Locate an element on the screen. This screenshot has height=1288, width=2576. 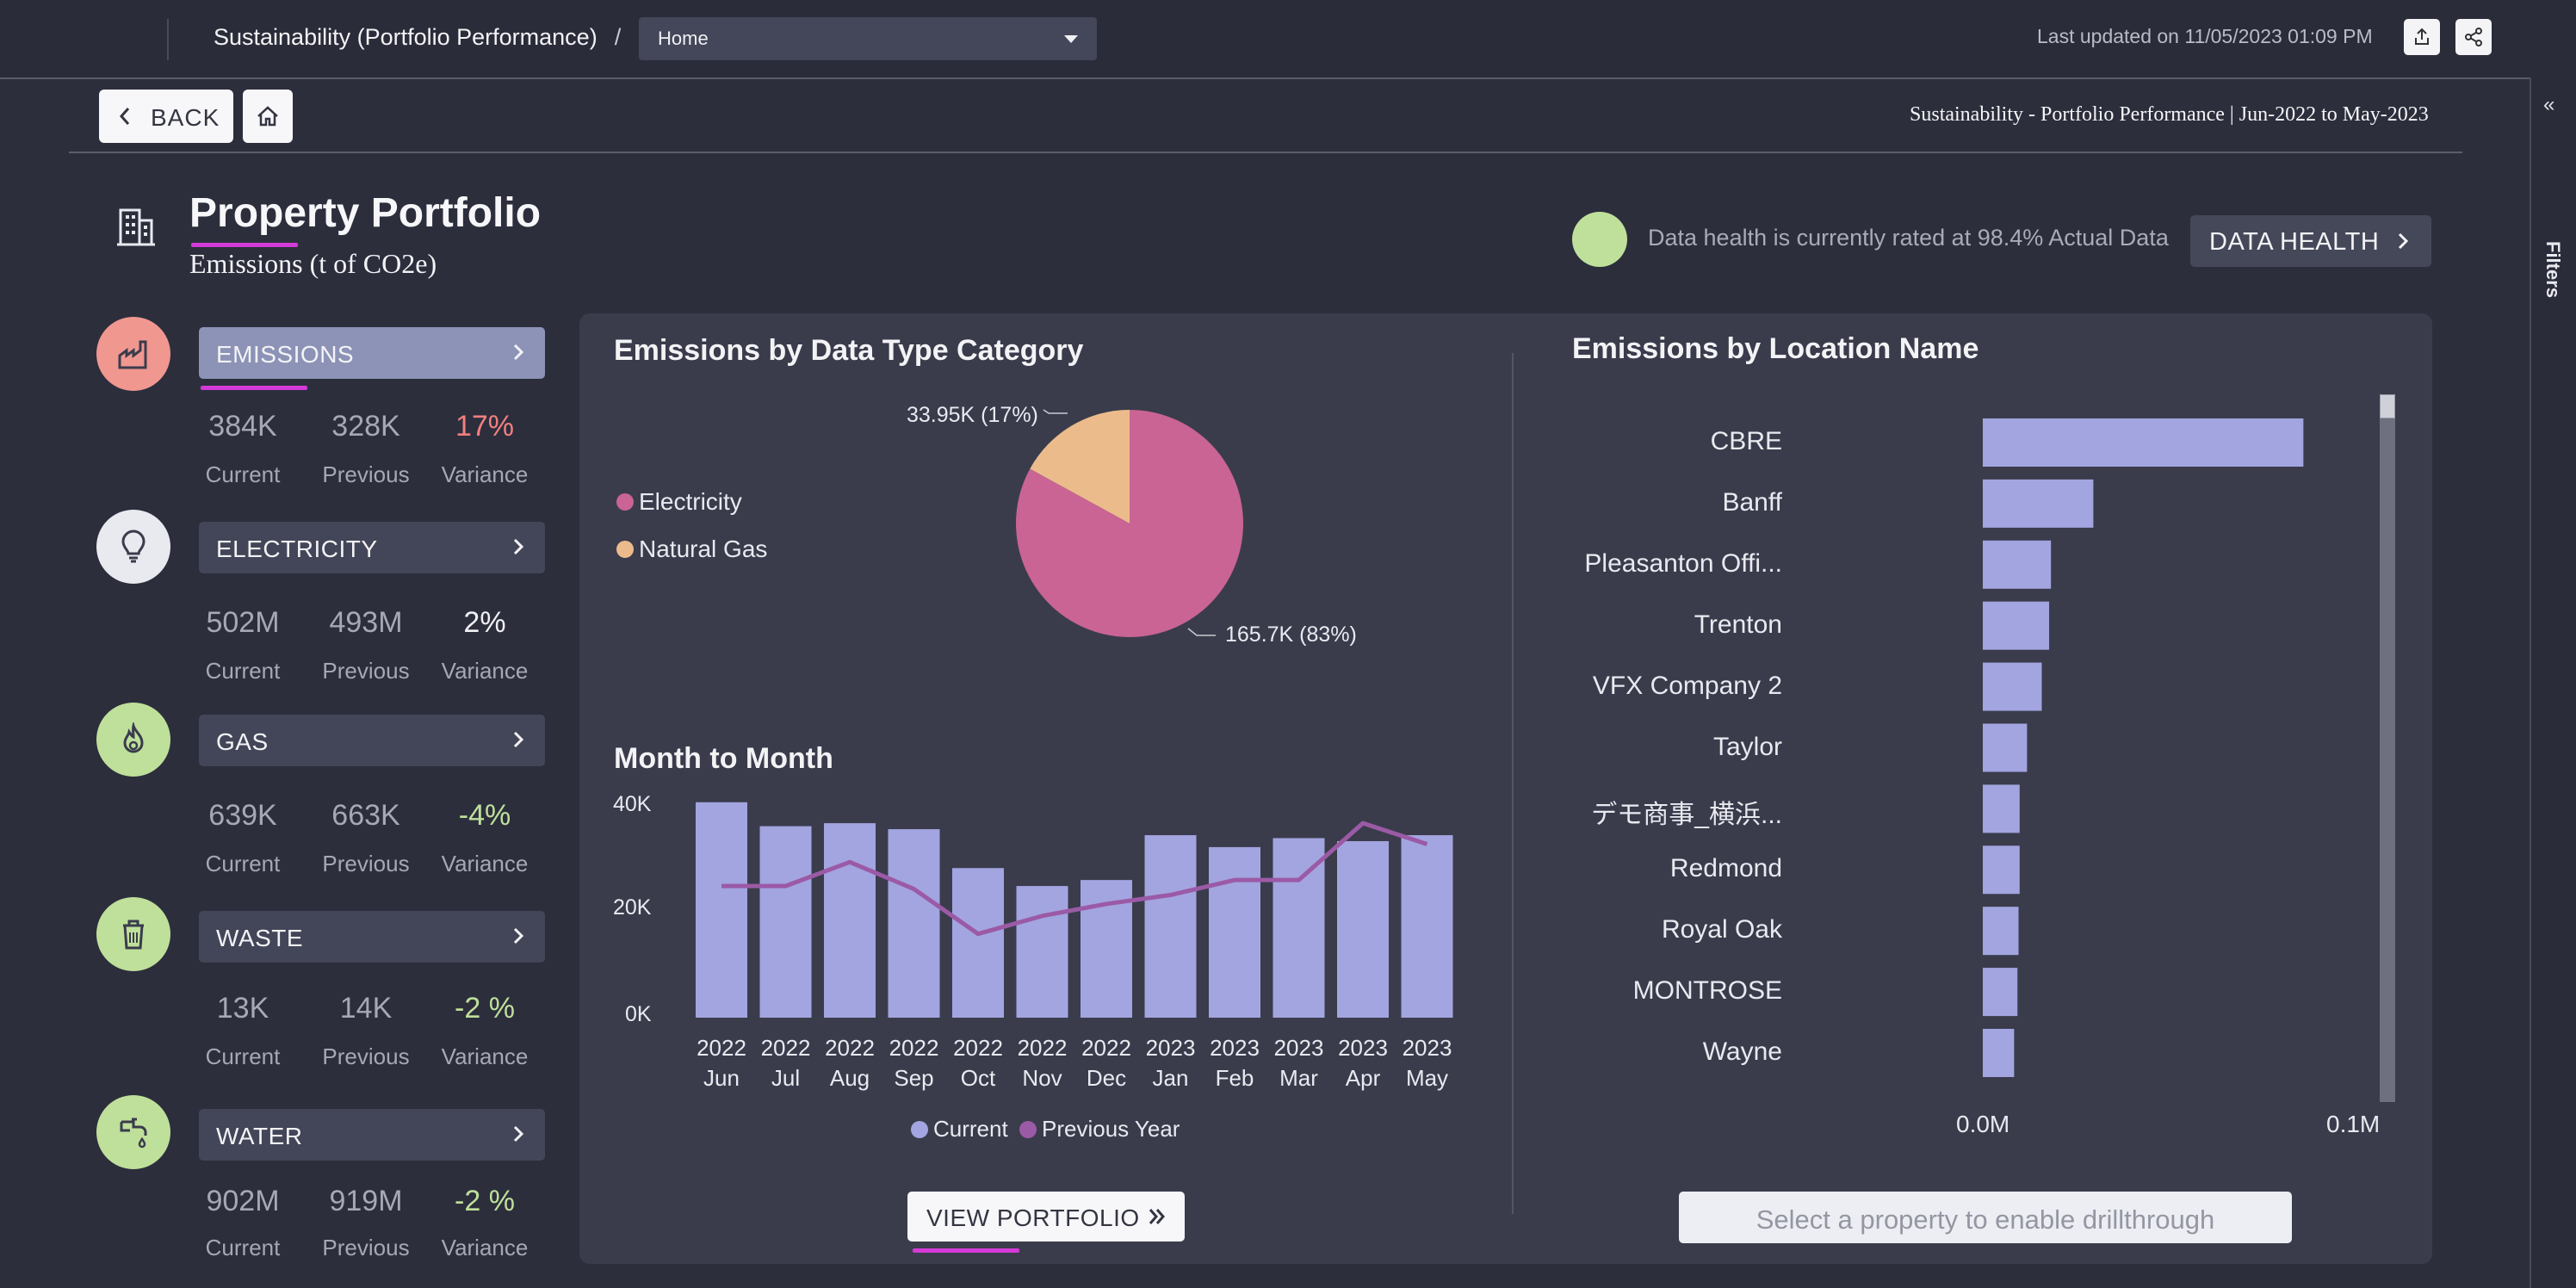
home-button is located at coordinates (268, 116).